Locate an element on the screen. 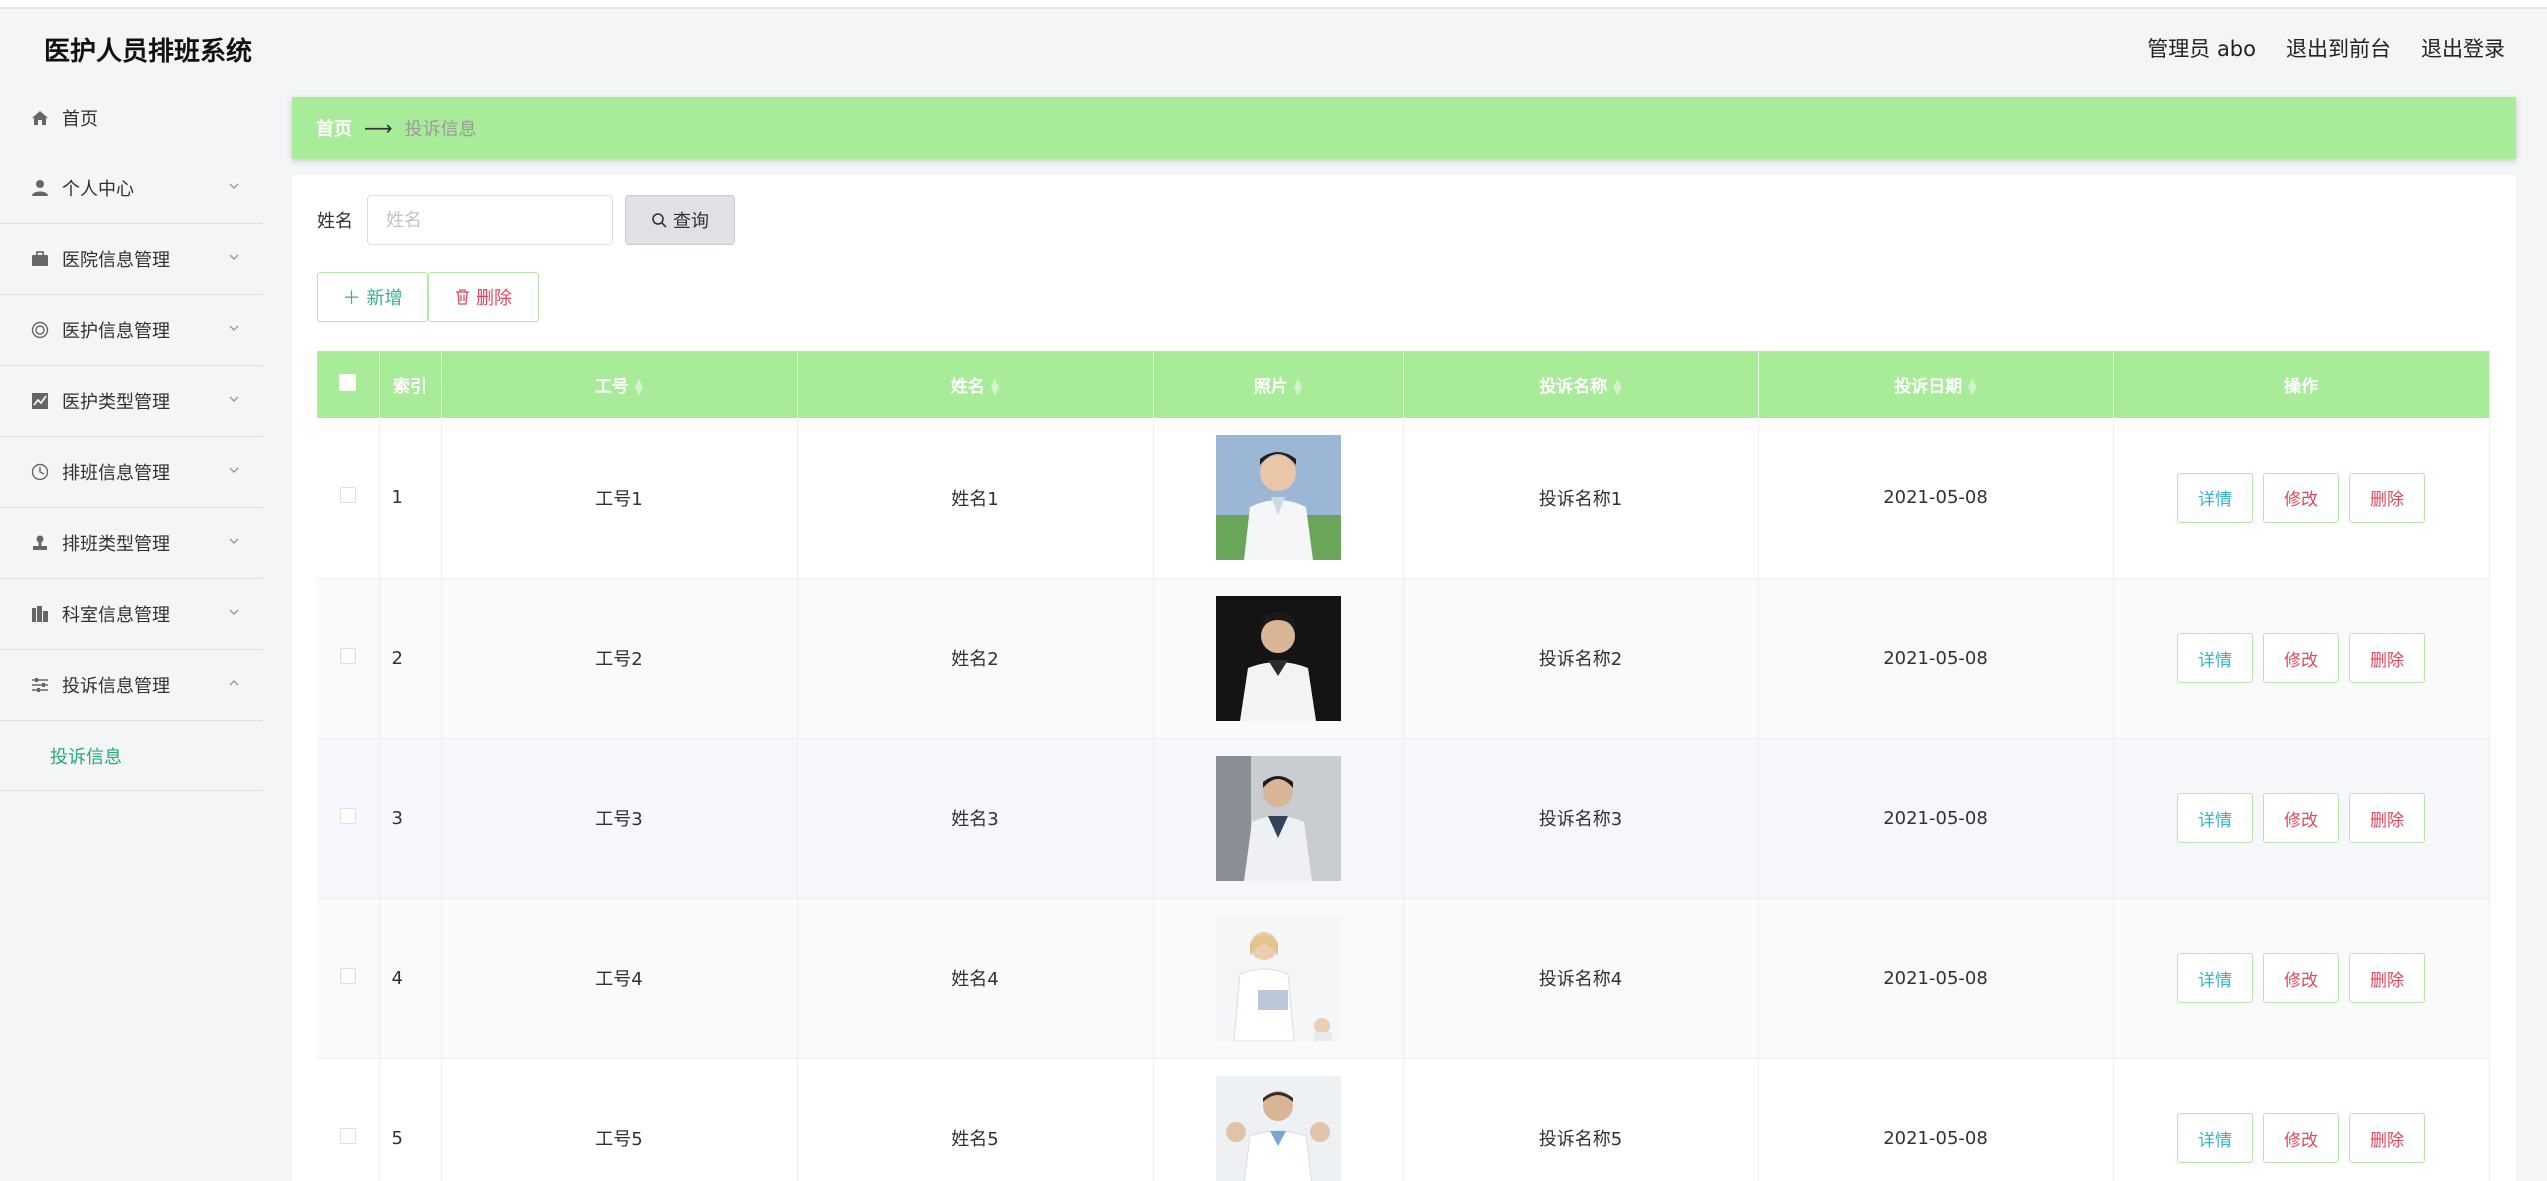 The image size is (2547, 1181). sidebar-item-label: 医院信息管理 is located at coordinates (116, 260).